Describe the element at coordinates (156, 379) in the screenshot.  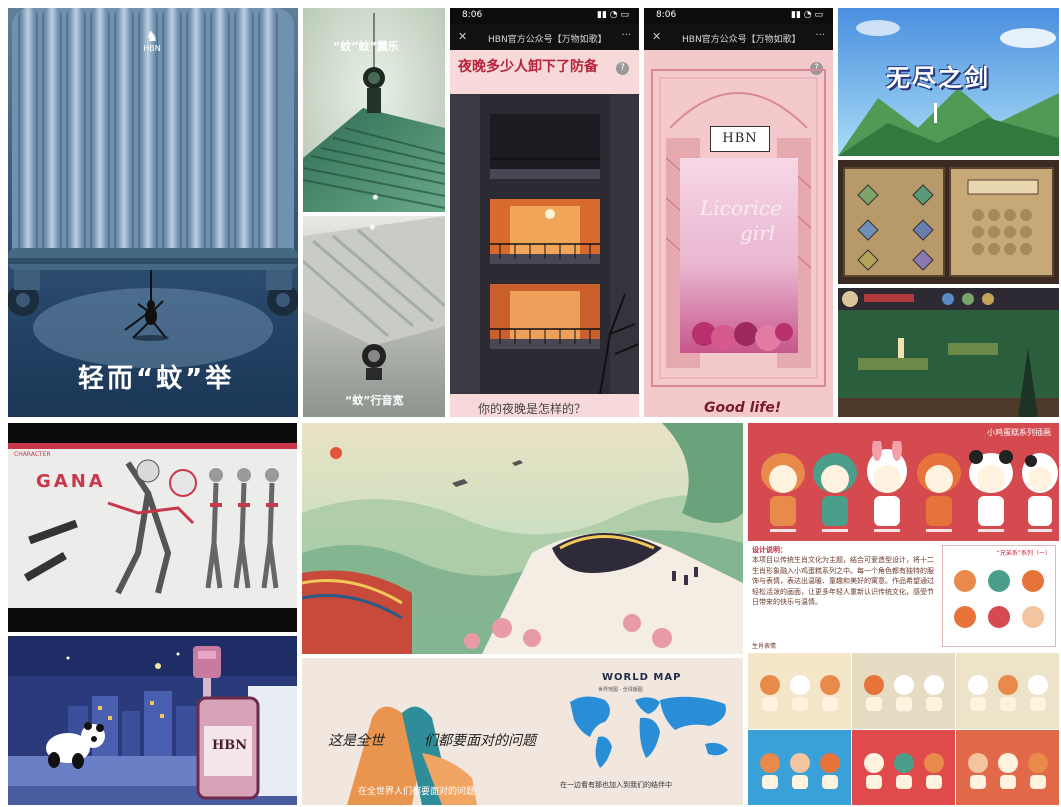
I see `ad-slogan: 轻而“蚊”举` at that location.